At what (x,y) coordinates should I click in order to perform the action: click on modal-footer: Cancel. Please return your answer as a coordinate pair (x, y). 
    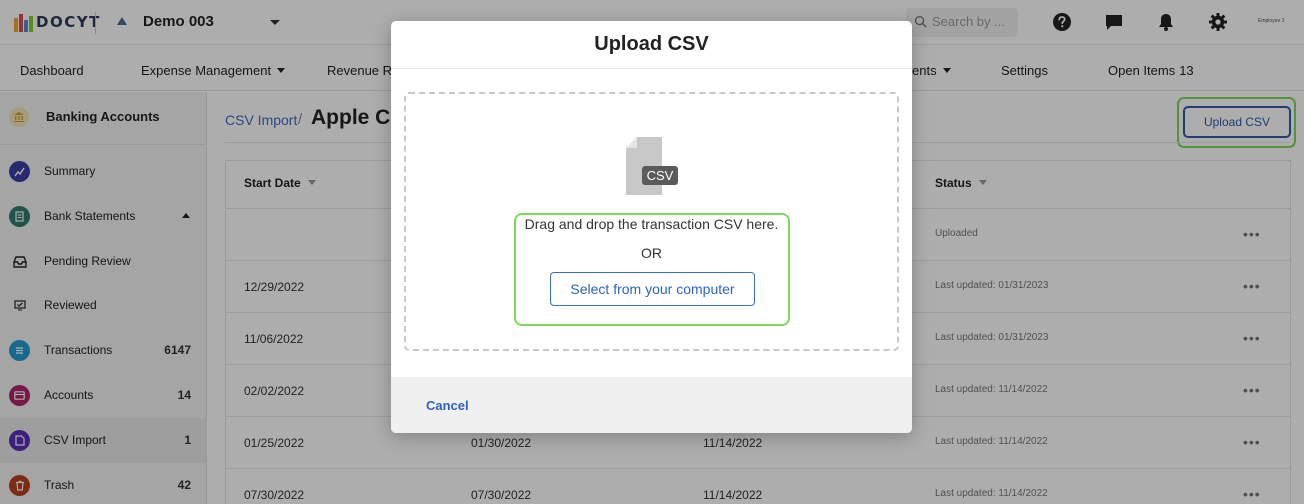
    Looking at the image, I should click on (651, 405).